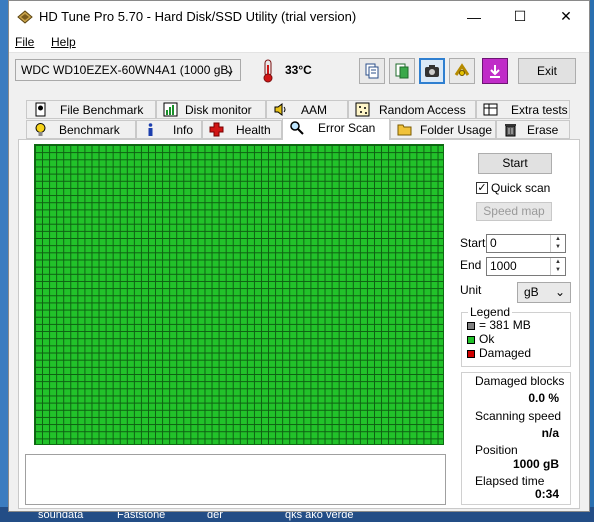  I want to click on copy-button, so click(372, 71).